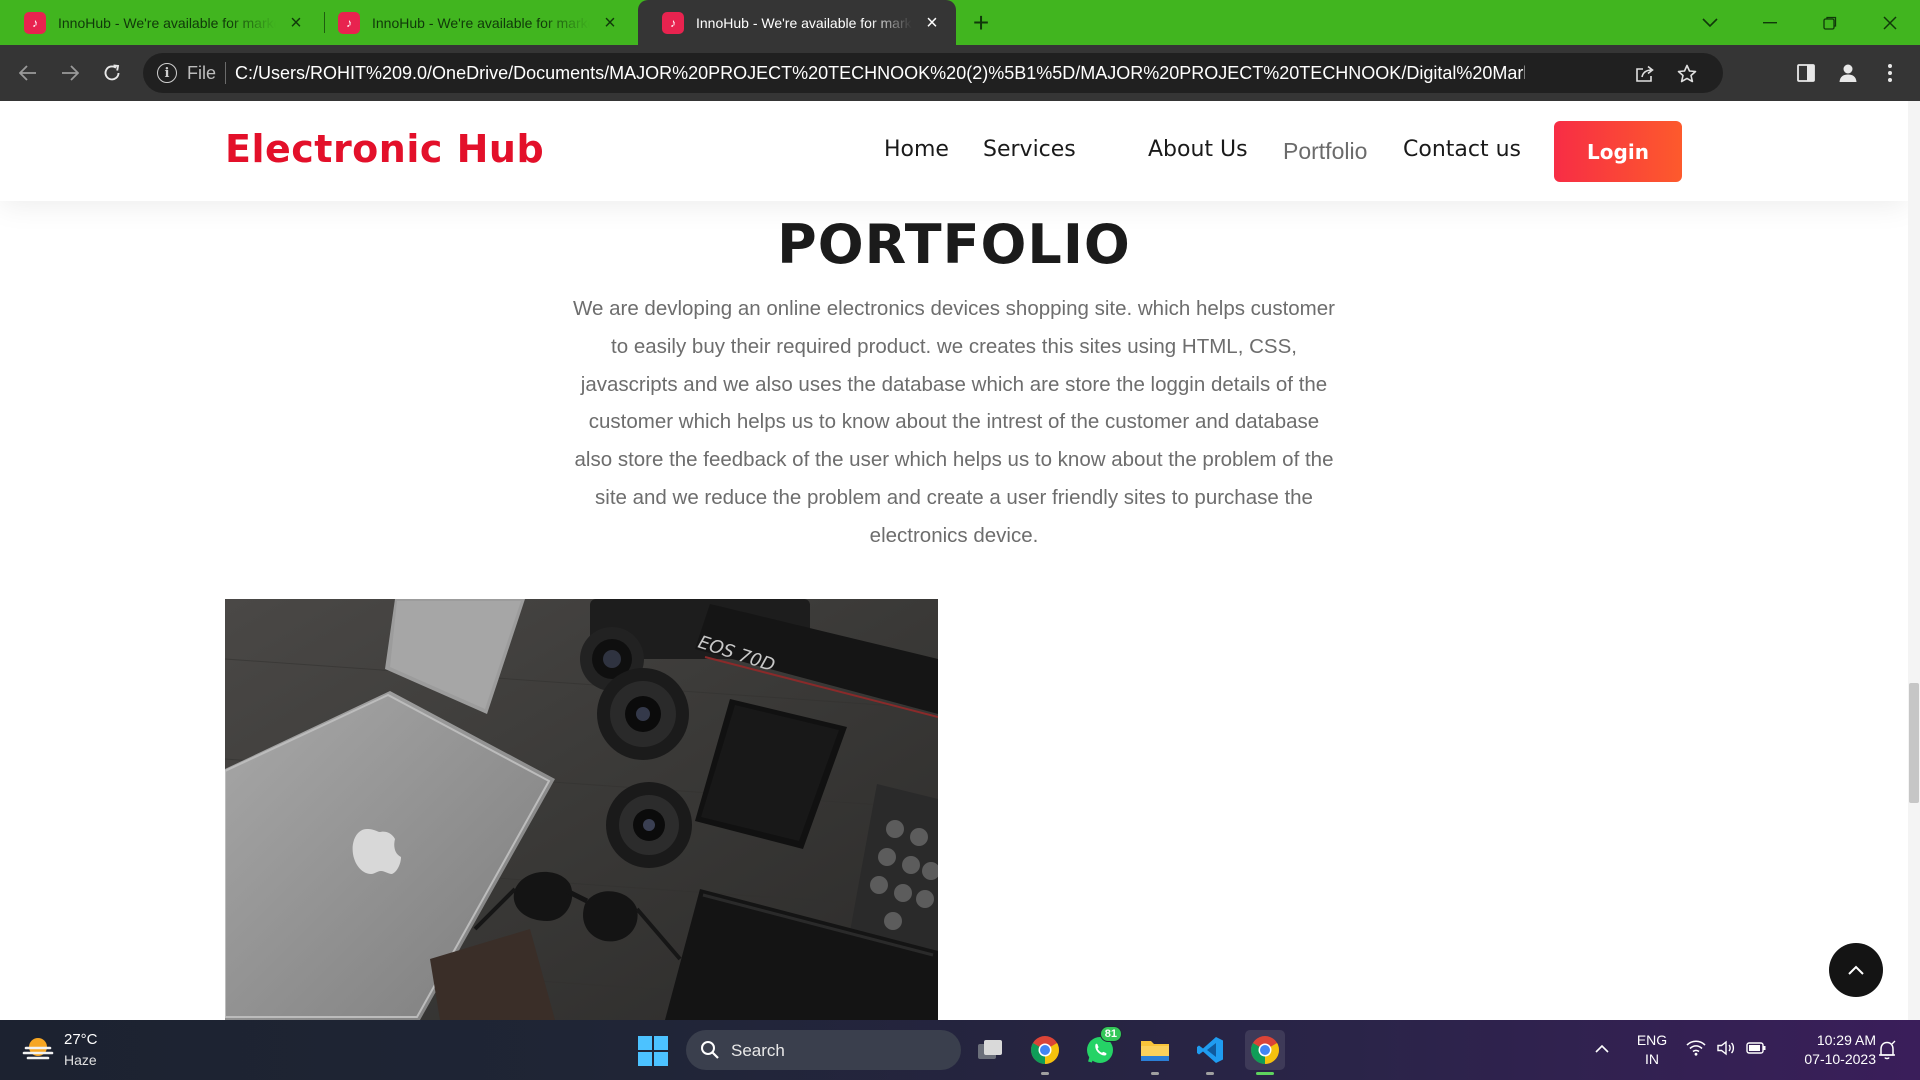  What do you see at coordinates (1101, 1048) in the screenshot?
I see `whatsapp-app-icon: 81` at bounding box center [1101, 1048].